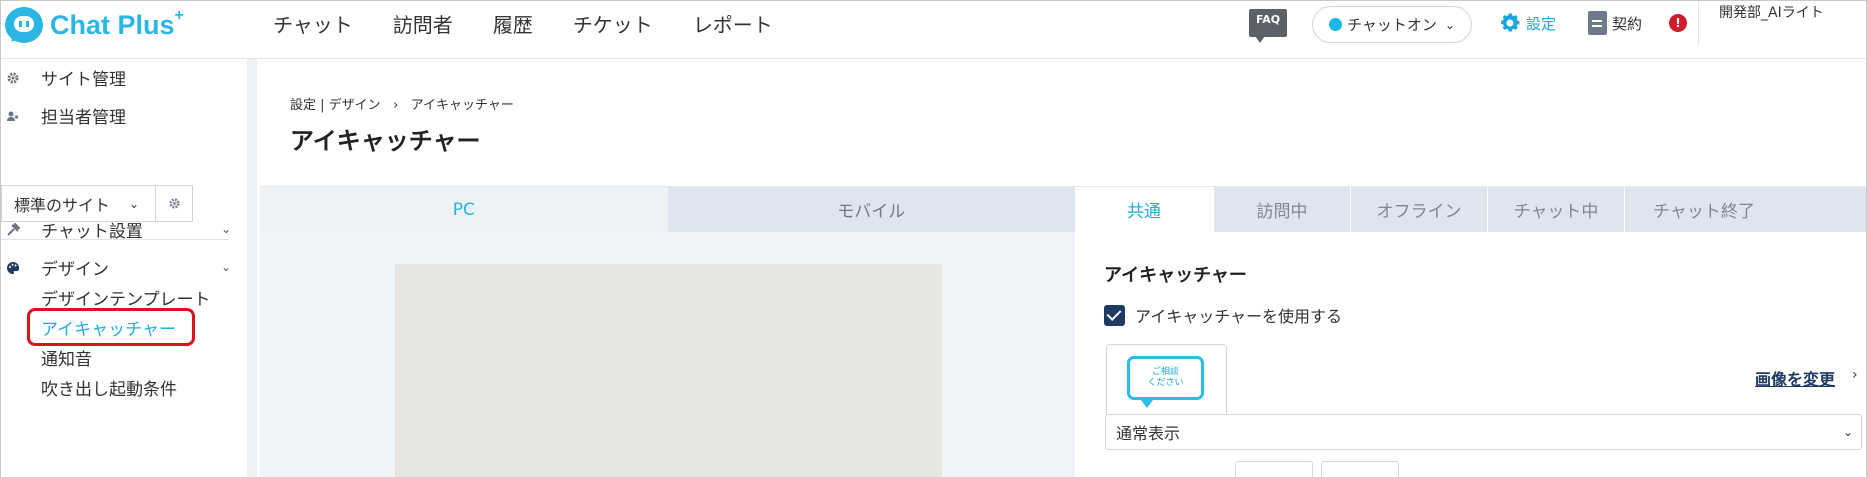  I want to click on status-label: チャットオン, so click(1392, 25).